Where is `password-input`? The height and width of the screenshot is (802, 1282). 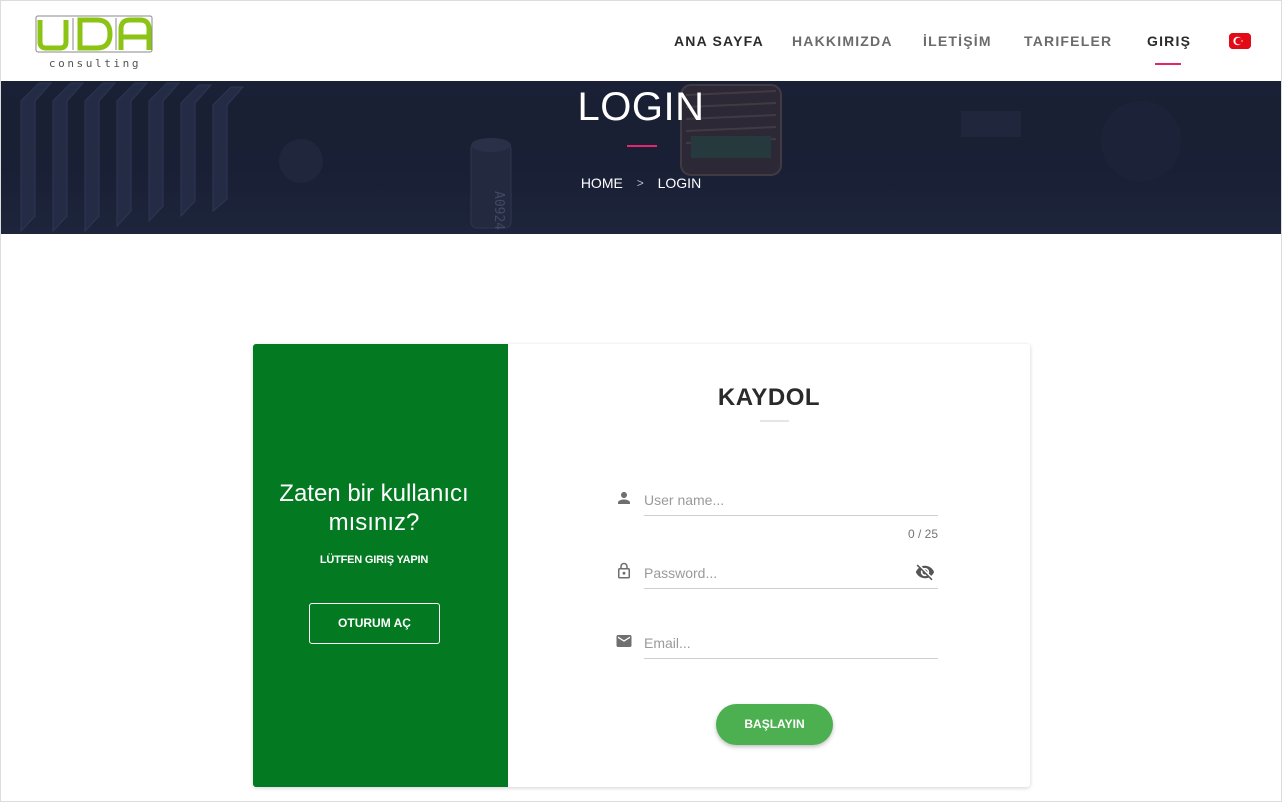
password-input is located at coordinates (774, 573).